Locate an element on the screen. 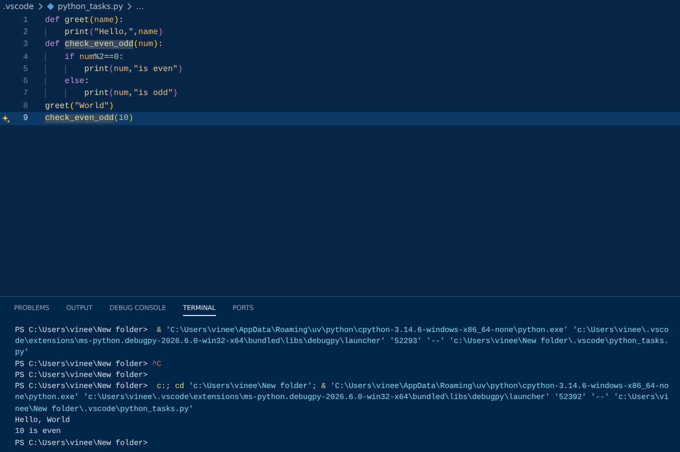  code-text: def check_even_odd(num): is located at coordinates (104, 45).